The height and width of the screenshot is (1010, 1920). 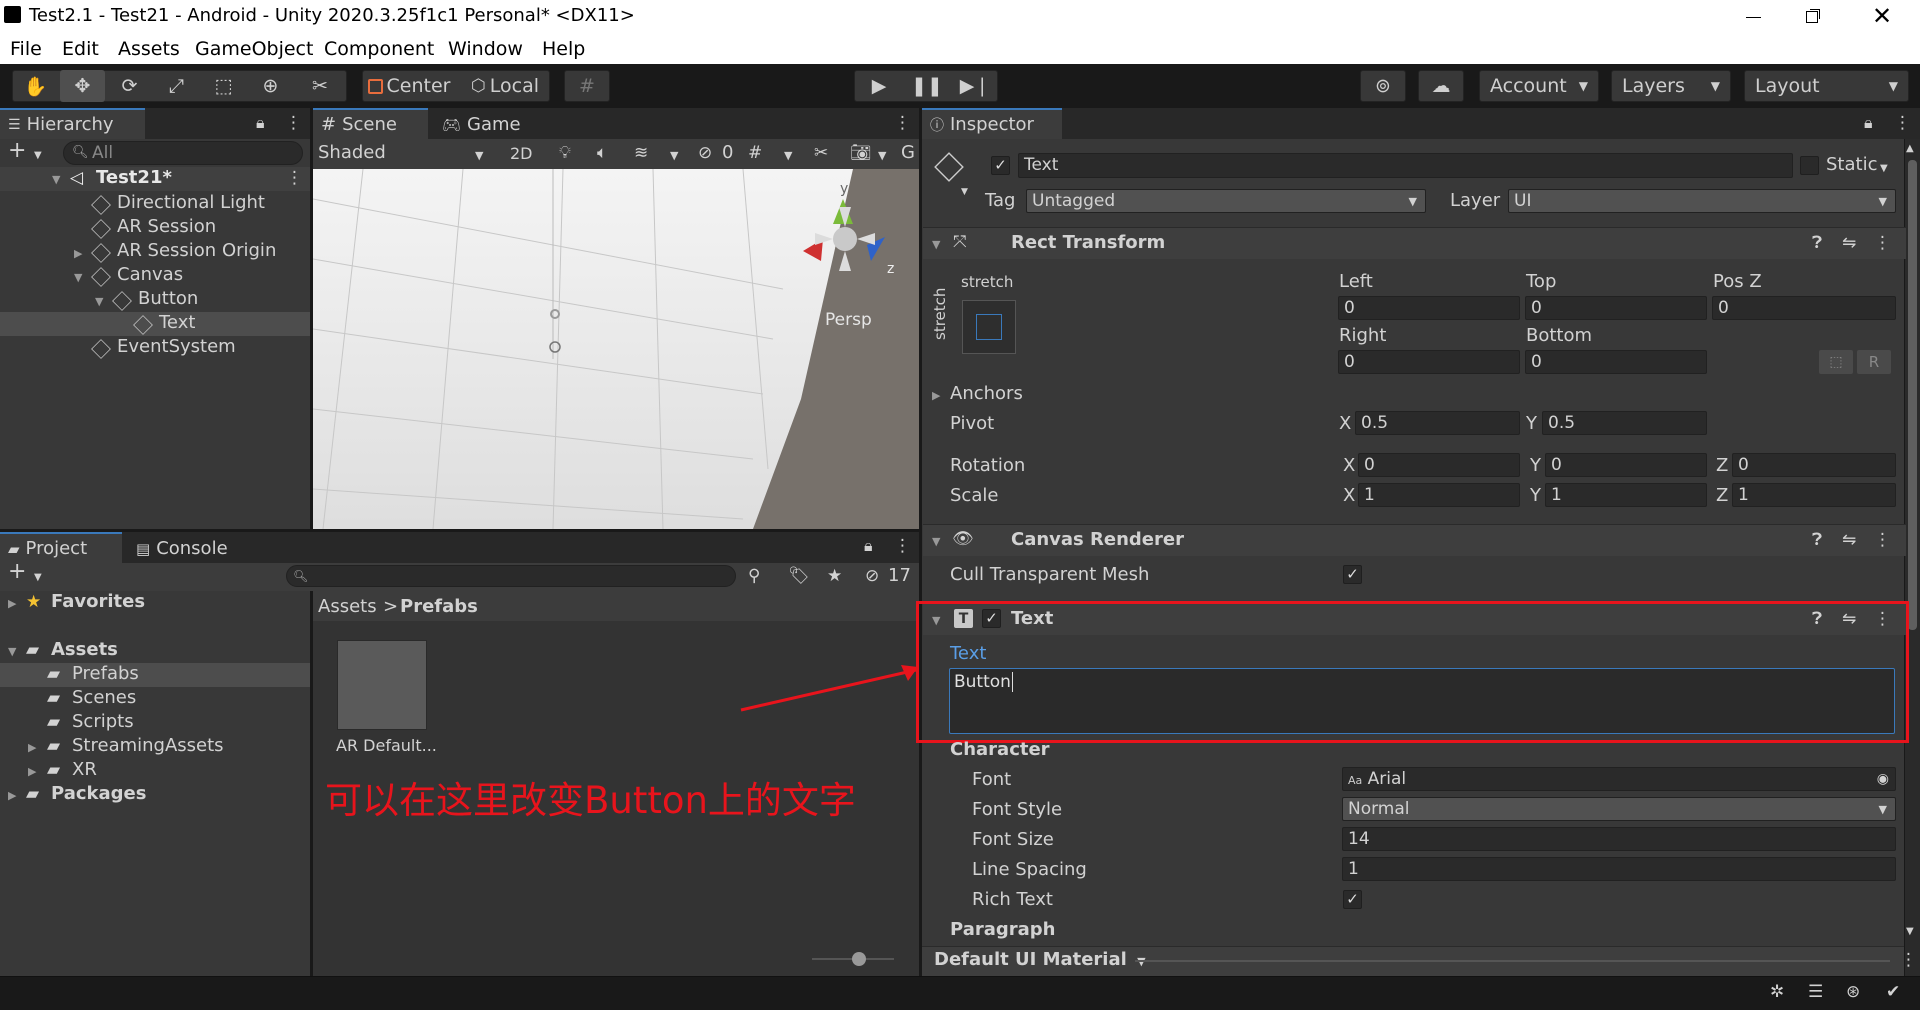 I want to click on menu-assets: Assets, so click(x=149, y=49).